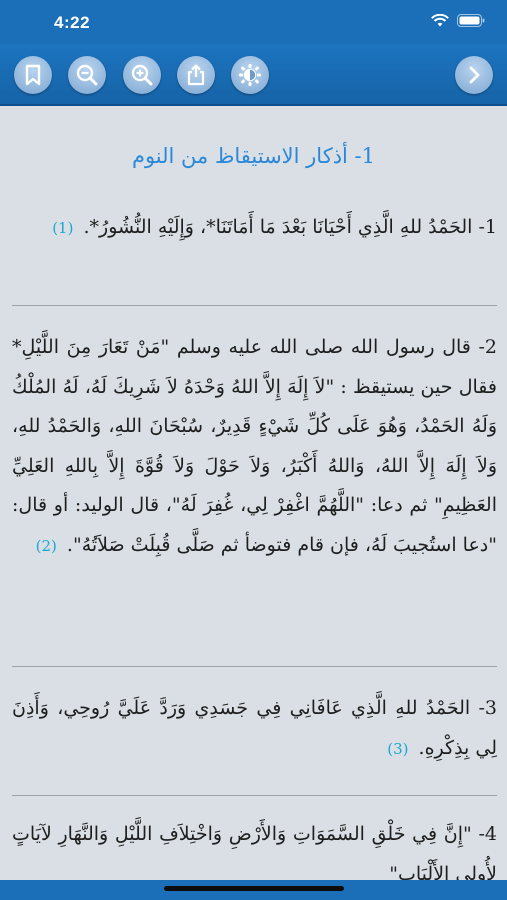 This screenshot has height=900, width=507. Describe the element at coordinates (471, 20) in the screenshot. I see `battery-icon` at that location.